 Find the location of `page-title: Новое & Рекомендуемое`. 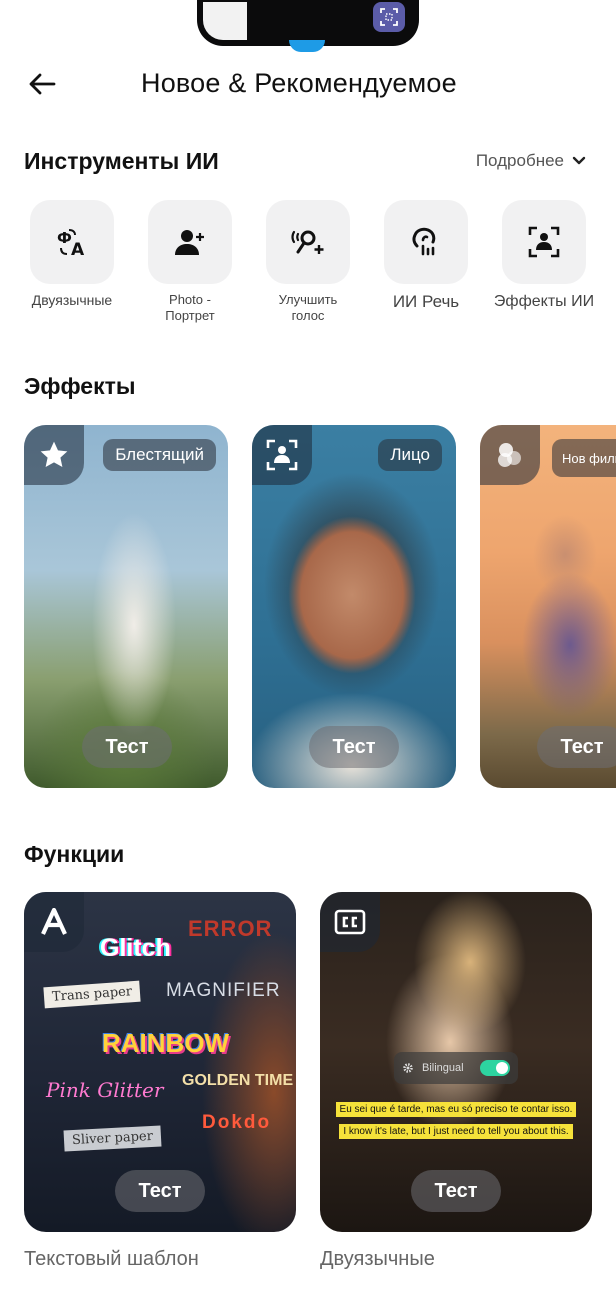

page-title: Новое & Рекомендуемое is located at coordinates (299, 83).